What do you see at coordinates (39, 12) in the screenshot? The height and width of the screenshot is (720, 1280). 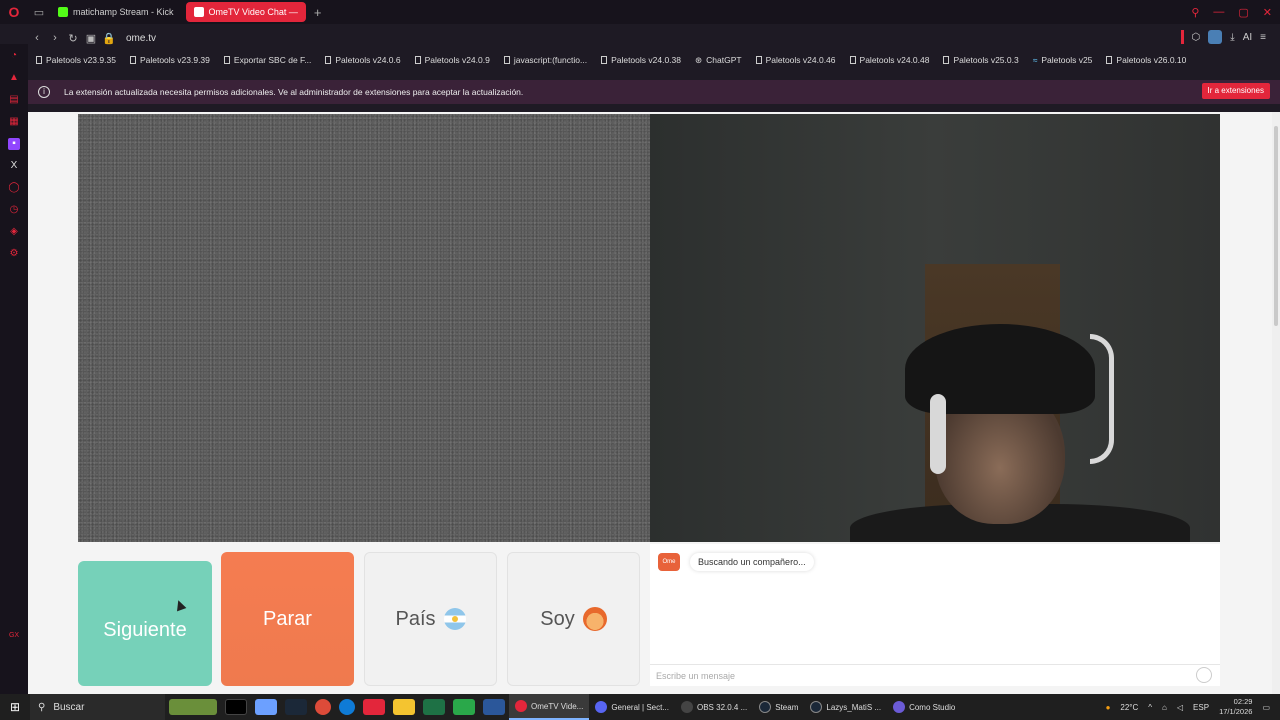 I see `tab-menu-icon: ▭` at bounding box center [39, 12].